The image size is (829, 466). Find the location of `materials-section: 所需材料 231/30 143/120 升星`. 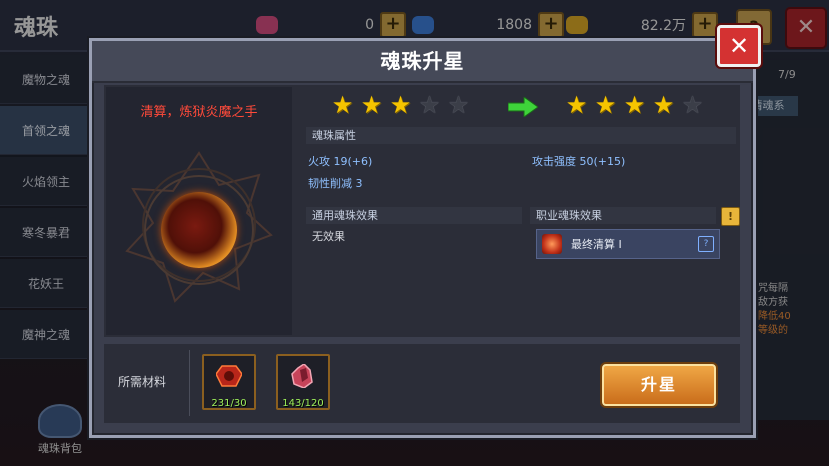

materials-section: 所需材料 231/30 143/120 升星 is located at coordinates (422, 383).